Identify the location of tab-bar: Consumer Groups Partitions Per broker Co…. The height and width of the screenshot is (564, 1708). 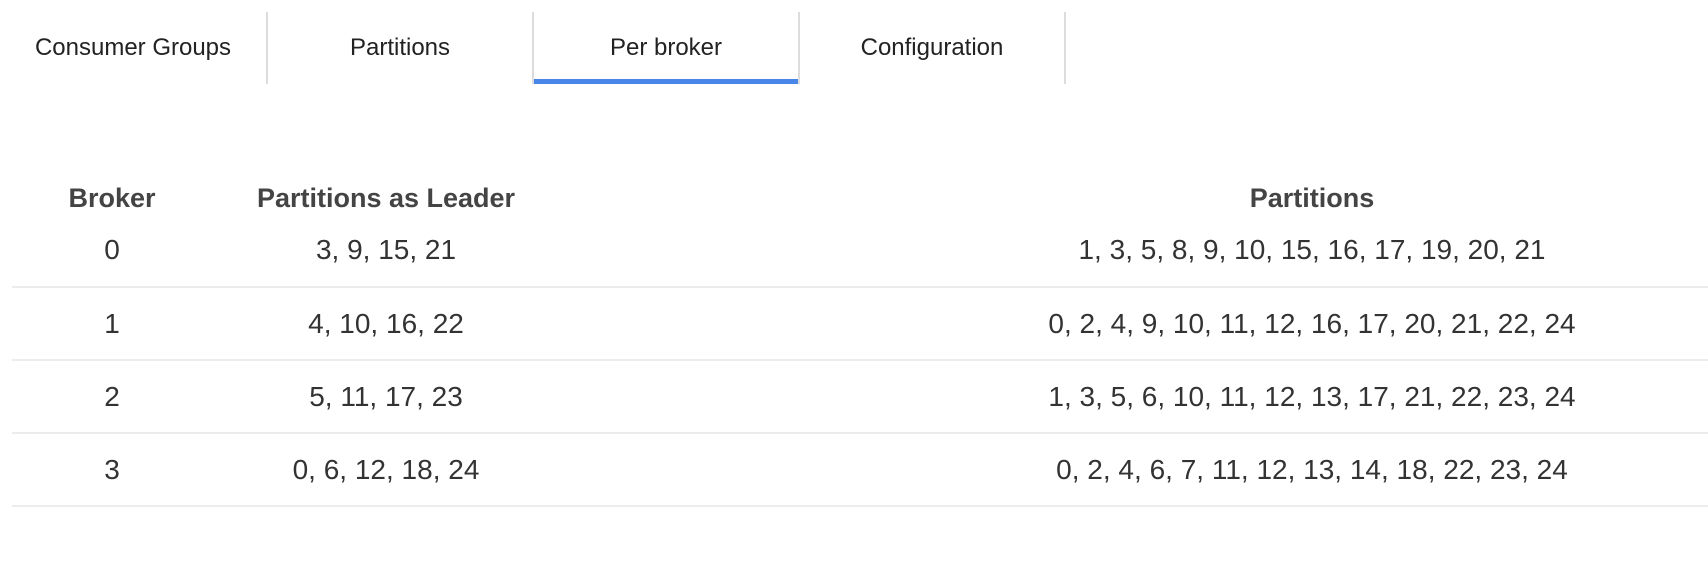
(533, 48).